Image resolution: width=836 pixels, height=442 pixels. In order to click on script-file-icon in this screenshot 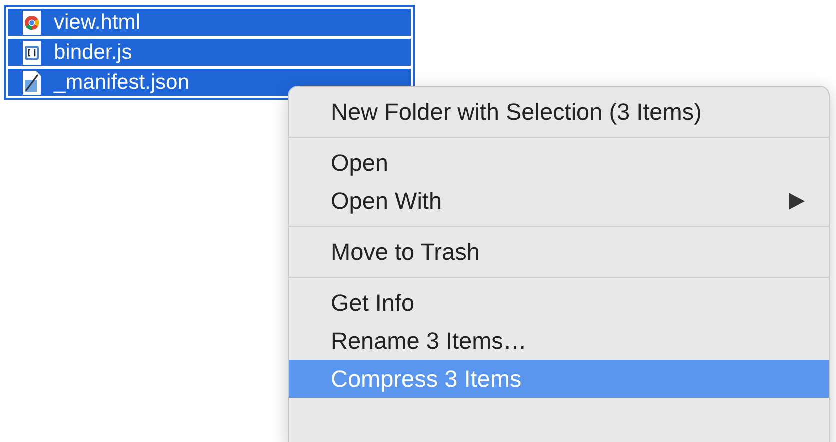, I will do `click(32, 52)`.